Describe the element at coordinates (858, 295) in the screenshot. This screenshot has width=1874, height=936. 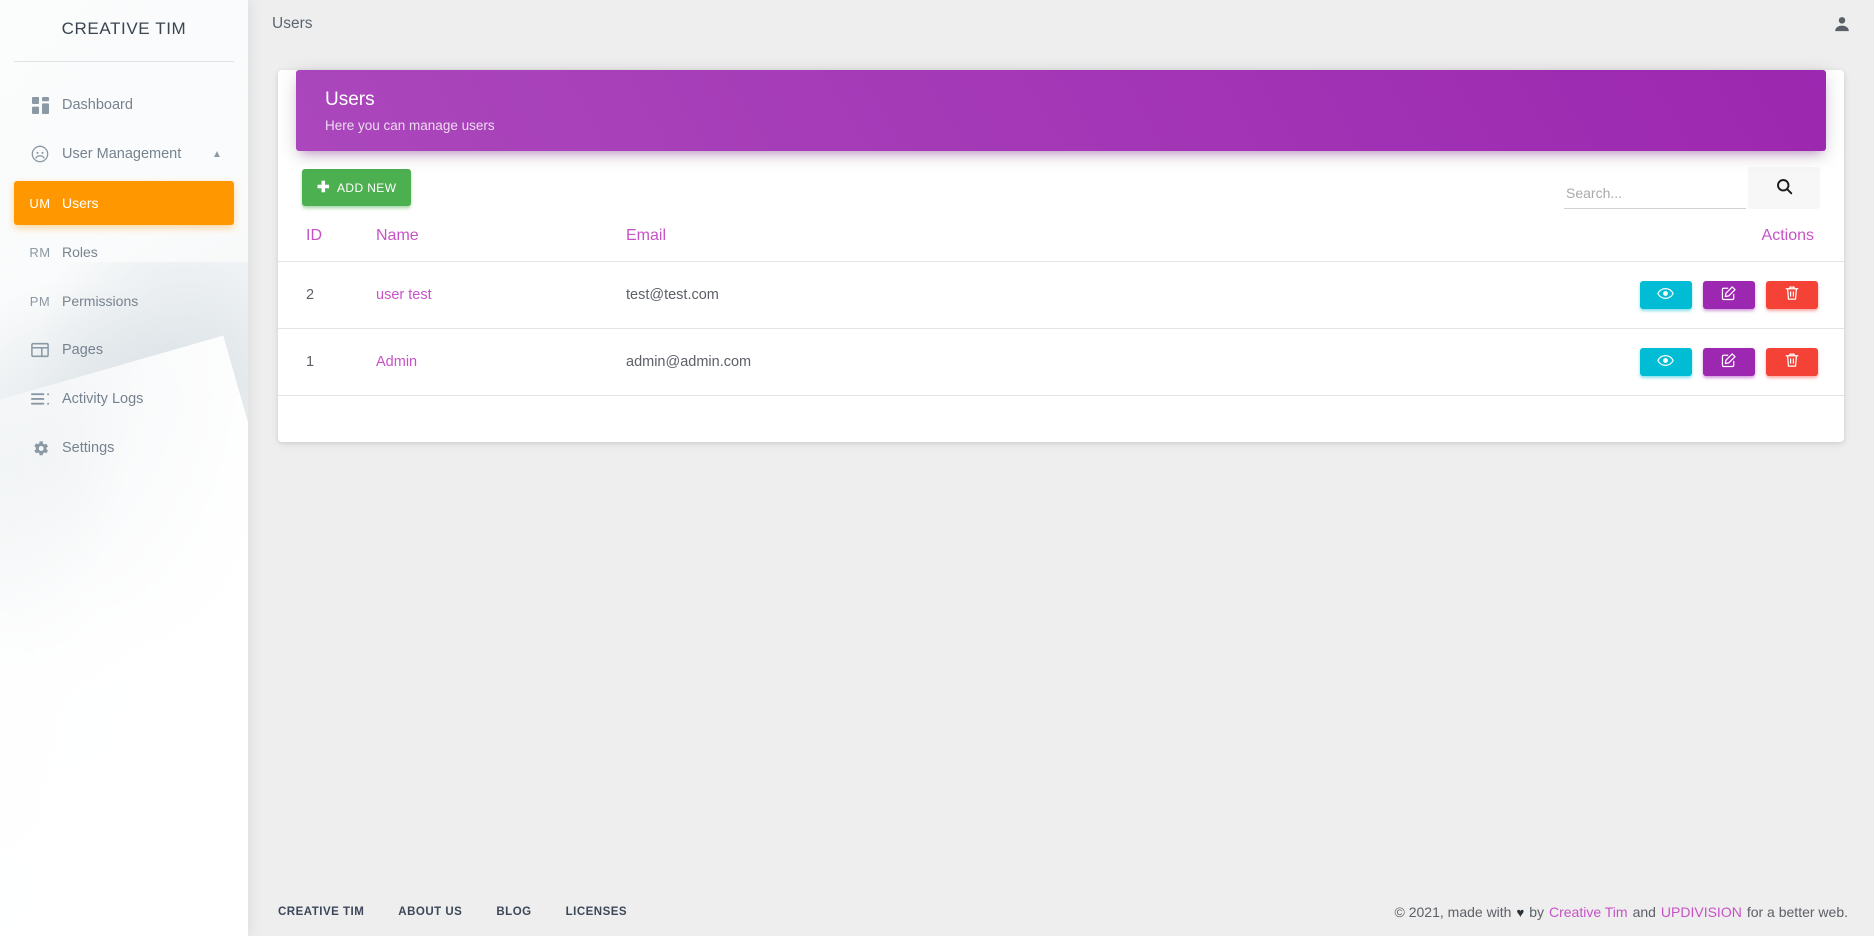
I see `cell-email: test@test.com` at that location.